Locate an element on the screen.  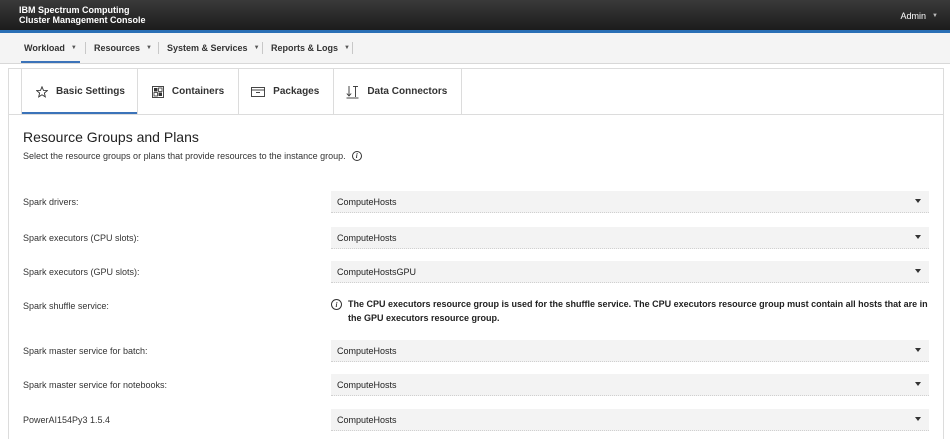
nav-item-system-services: System & Services ▼ is located at coordinates (213, 48).